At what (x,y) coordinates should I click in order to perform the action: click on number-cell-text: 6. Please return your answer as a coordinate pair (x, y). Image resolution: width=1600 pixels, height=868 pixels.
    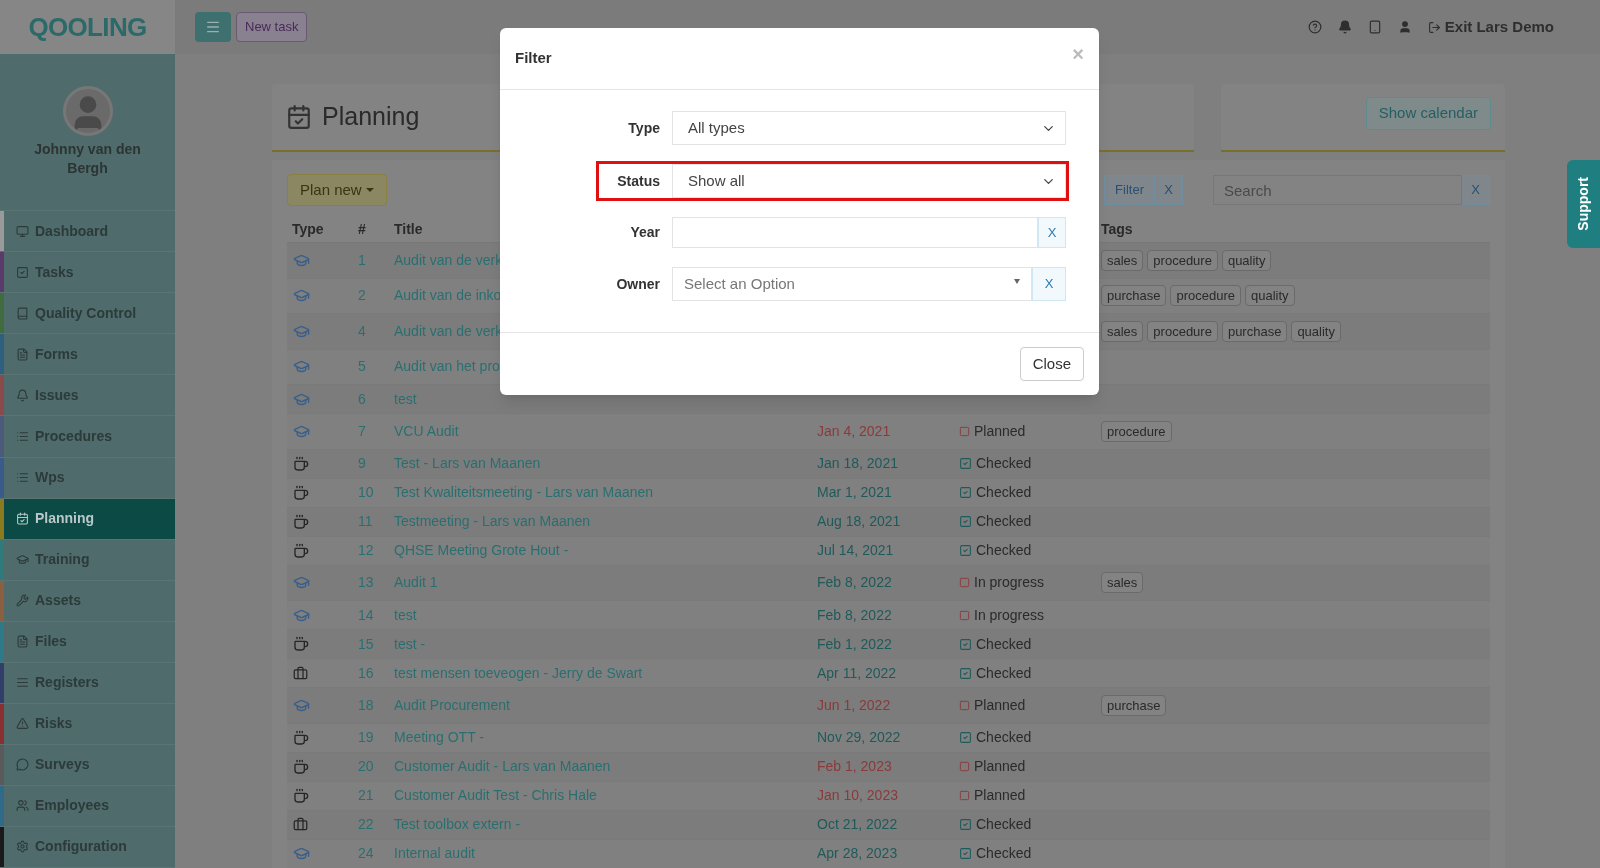
    Looking at the image, I should click on (362, 399).